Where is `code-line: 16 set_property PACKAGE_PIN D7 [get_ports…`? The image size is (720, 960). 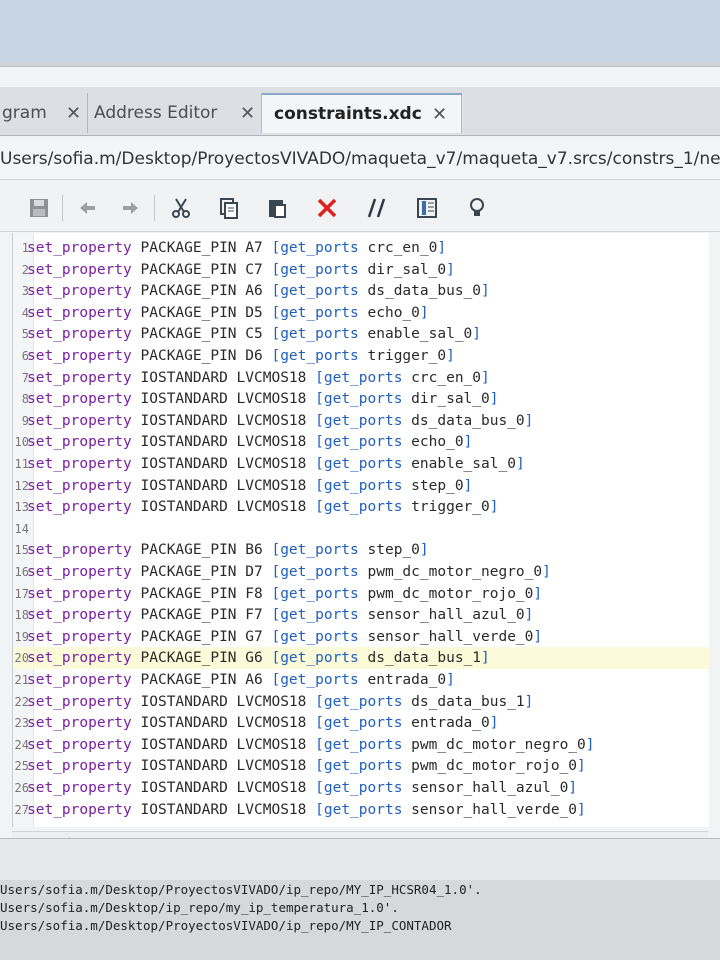 code-line: 16 set_property PACKAGE_PIN D7 [get_ports… is located at coordinates (361, 572).